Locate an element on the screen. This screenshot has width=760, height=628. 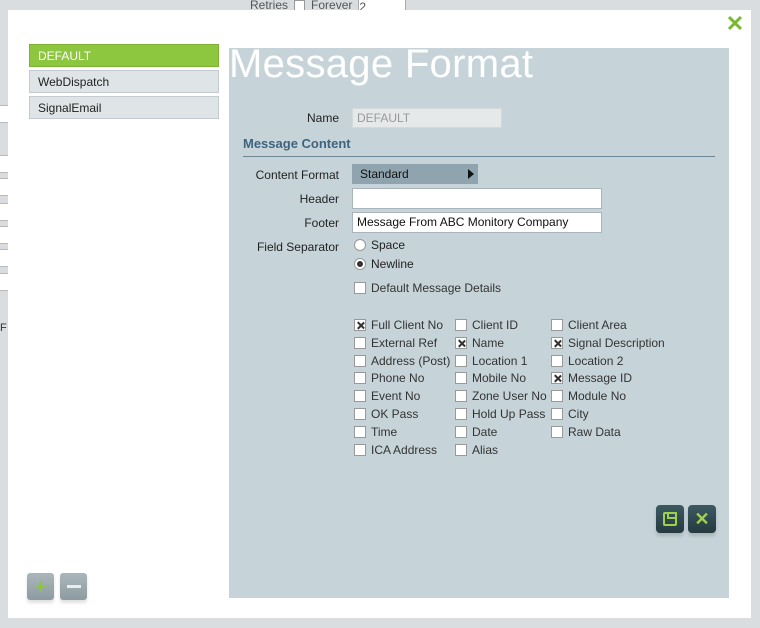
field-label: Hold Up Pass is located at coordinates (509, 414).